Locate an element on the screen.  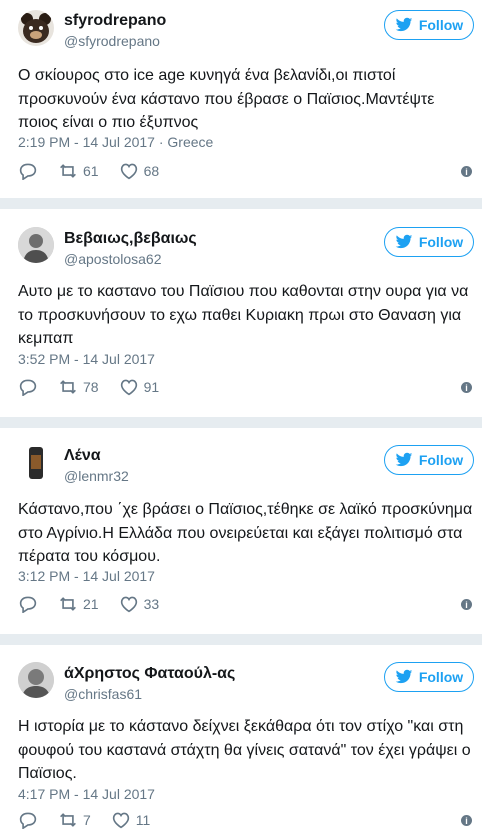
like-action: 68 is located at coordinates (139, 171).